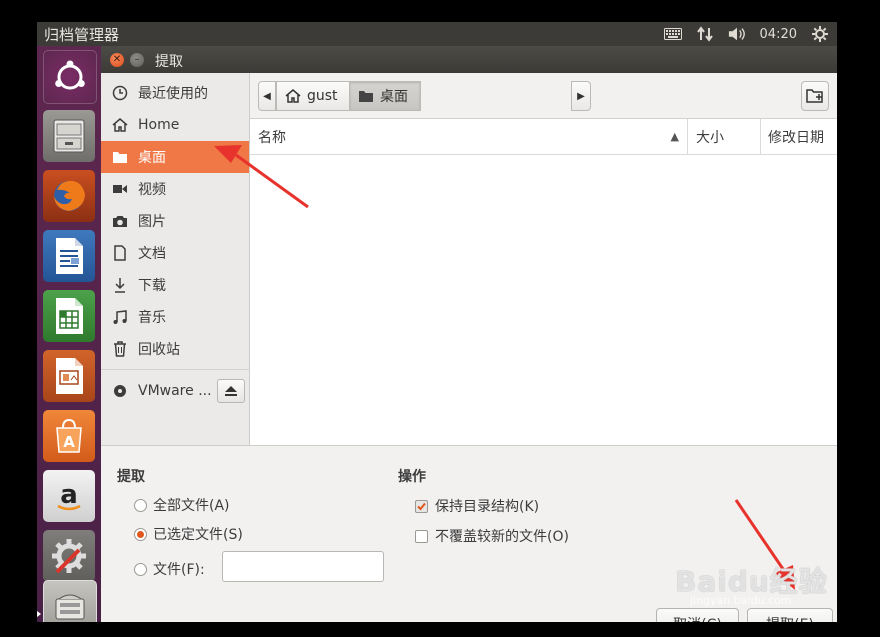 This screenshot has width=880, height=637. Describe the element at coordinates (120, 317) in the screenshot. I see `music-icon` at that location.